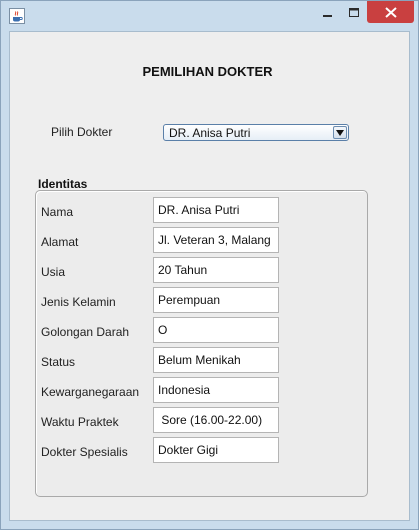  What do you see at coordinates (216, 330) in the screenshot?
I see `golongan-darah-field: O` at bounding box center [216, 330].